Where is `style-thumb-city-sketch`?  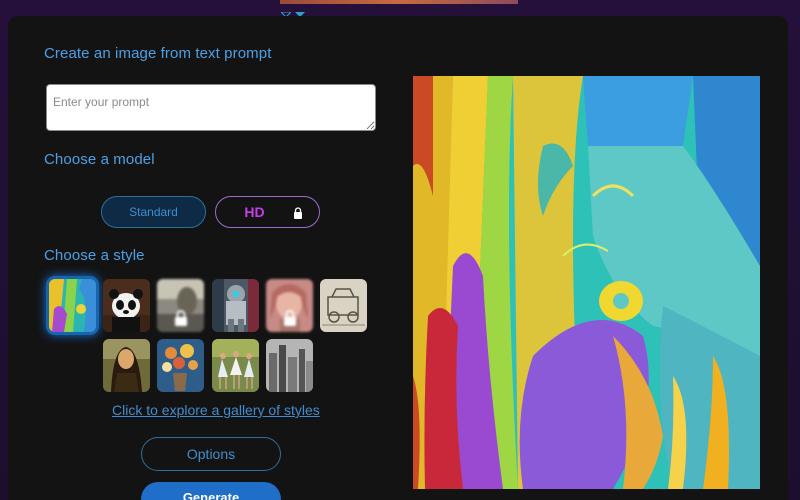
style-thumb-city-sketch is located at coordinates (289, 365).